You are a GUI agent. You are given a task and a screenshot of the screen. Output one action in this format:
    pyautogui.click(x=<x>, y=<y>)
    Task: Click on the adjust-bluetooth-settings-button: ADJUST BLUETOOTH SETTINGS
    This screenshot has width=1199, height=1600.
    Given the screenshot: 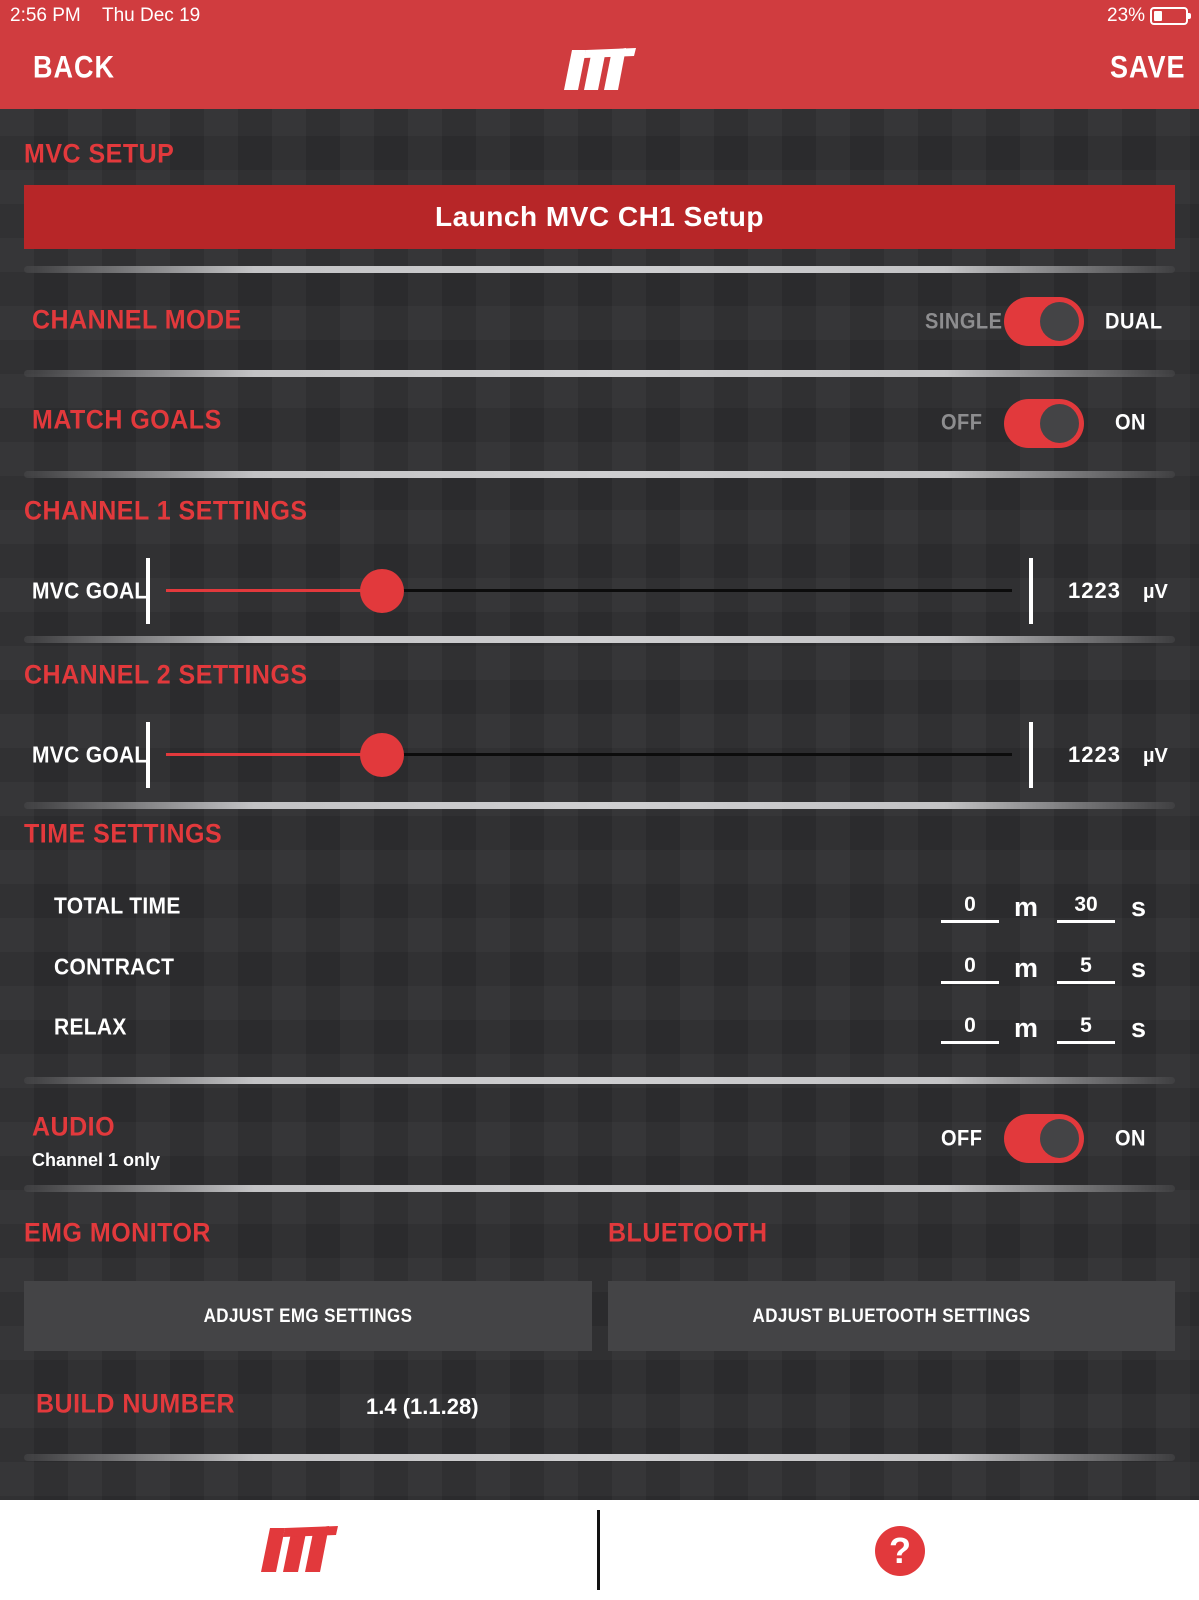 What is the action you would take?
    pyautogui.click(x=891, y=1316)
    